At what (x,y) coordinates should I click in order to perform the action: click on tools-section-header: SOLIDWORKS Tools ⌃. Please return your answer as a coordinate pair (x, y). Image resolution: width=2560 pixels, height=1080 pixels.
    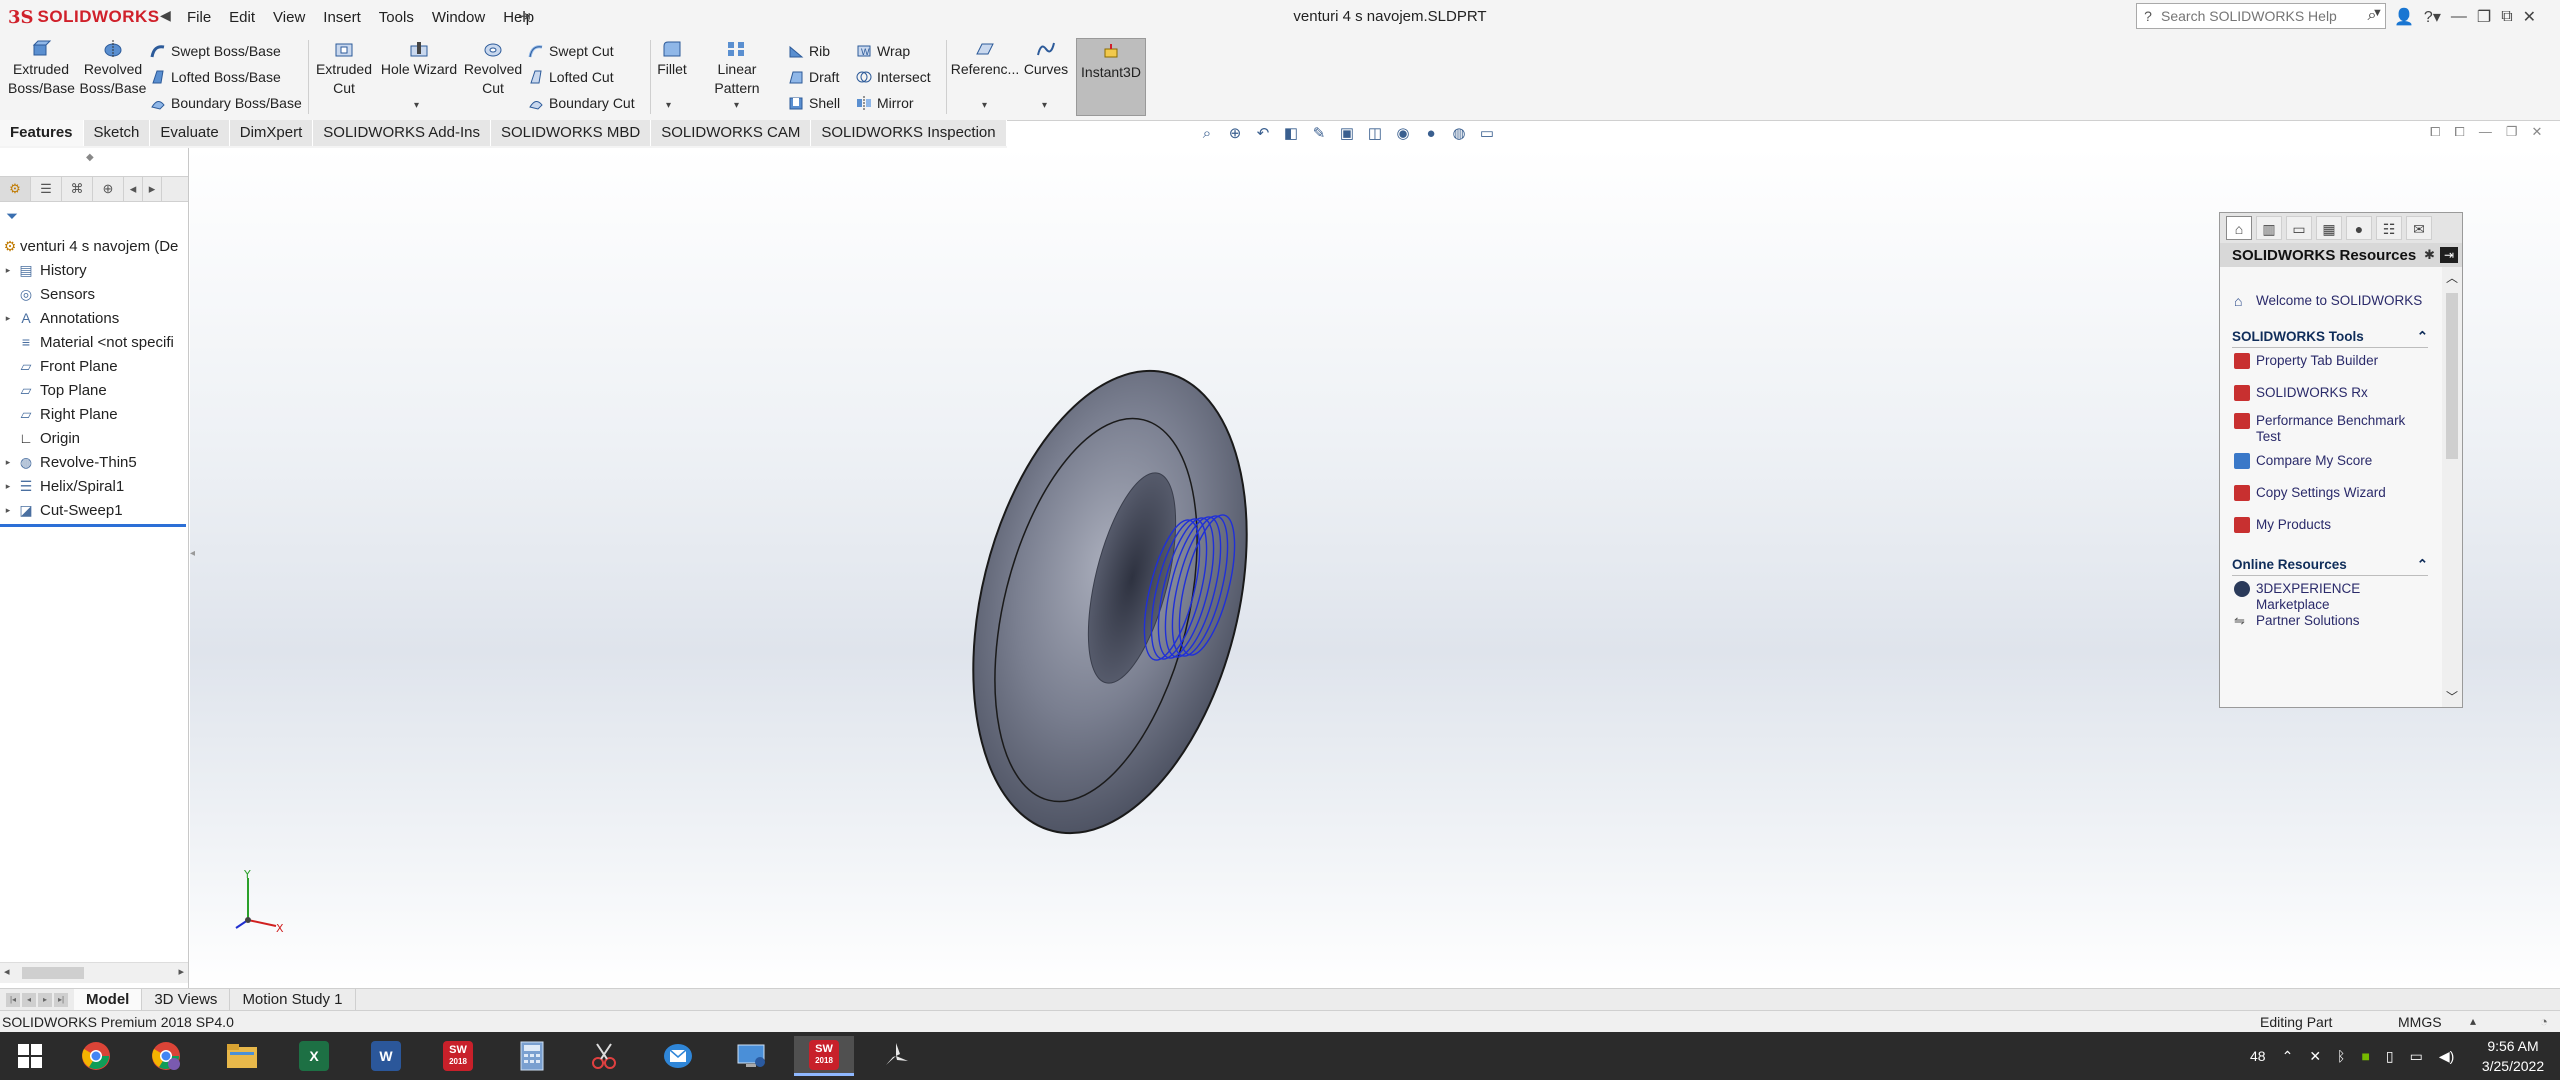
    Looking at the image, I should click on (2330, 338).